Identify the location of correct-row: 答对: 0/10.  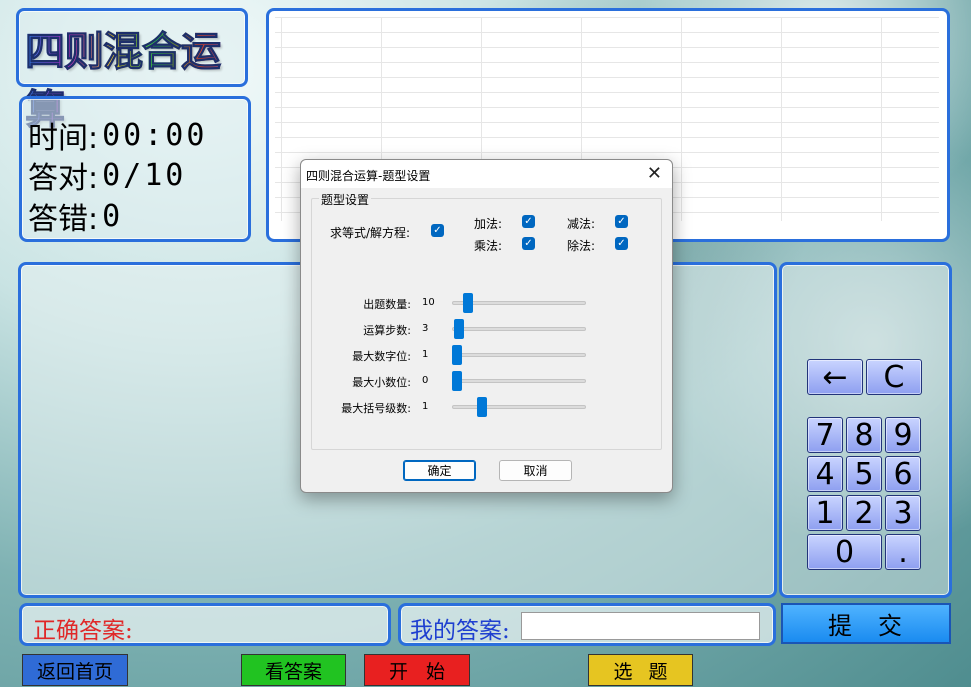
(107, 175).